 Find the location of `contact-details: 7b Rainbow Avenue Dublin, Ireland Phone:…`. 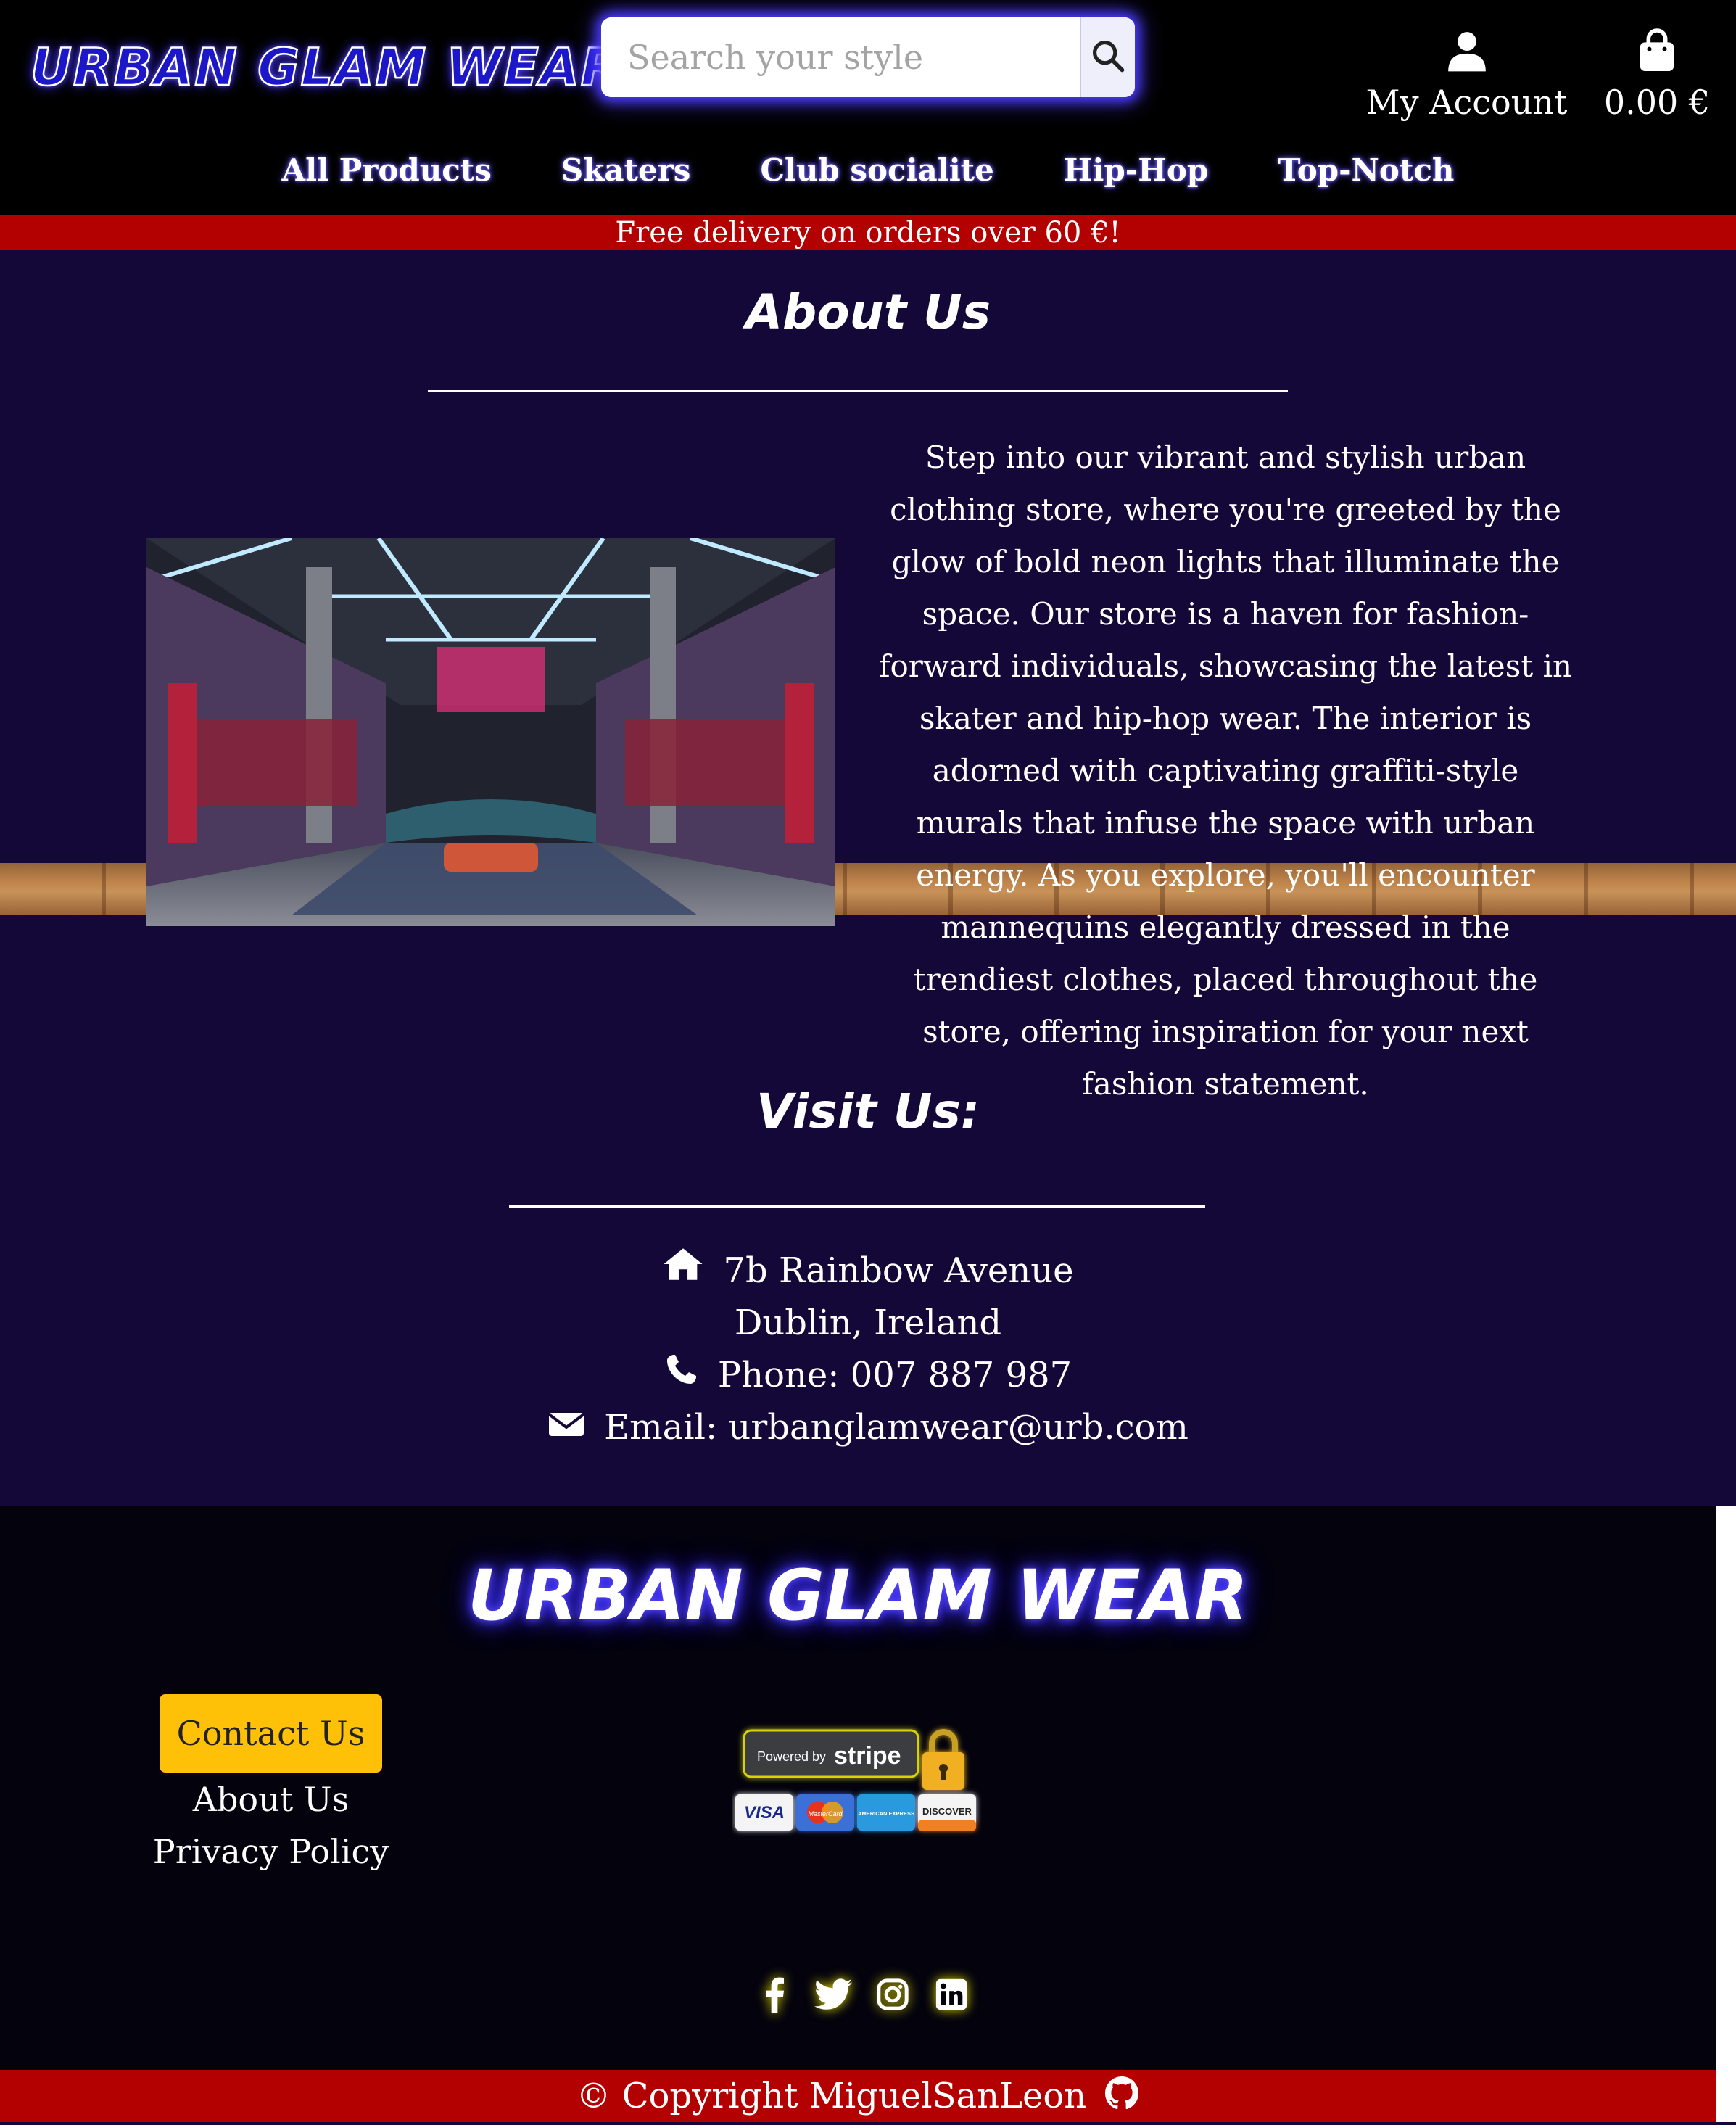

contact-details: 7b Rainbow Avenue Dublin, Ireland Phone:… is located at coordinates (868, 1349).